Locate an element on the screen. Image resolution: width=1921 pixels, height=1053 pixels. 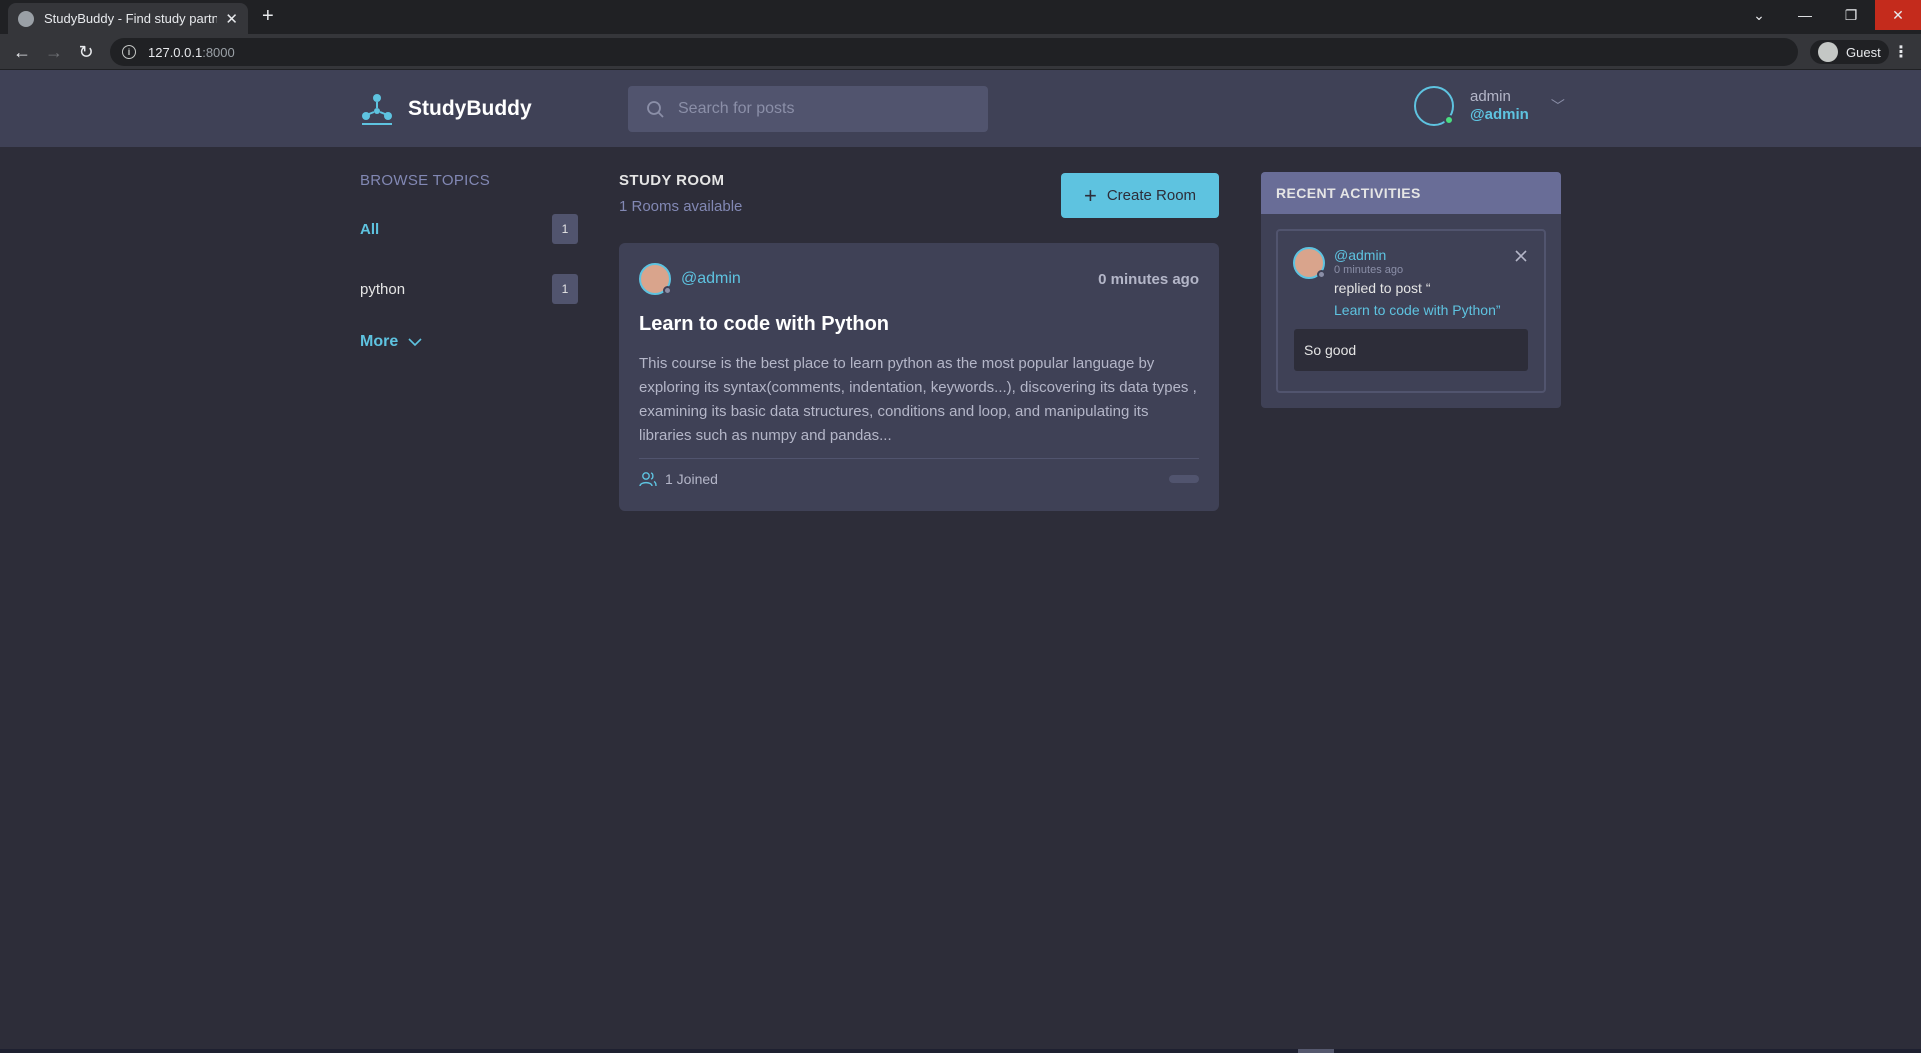
chevron-down-icon: ﹀ is located at coordinates (1558, 106).